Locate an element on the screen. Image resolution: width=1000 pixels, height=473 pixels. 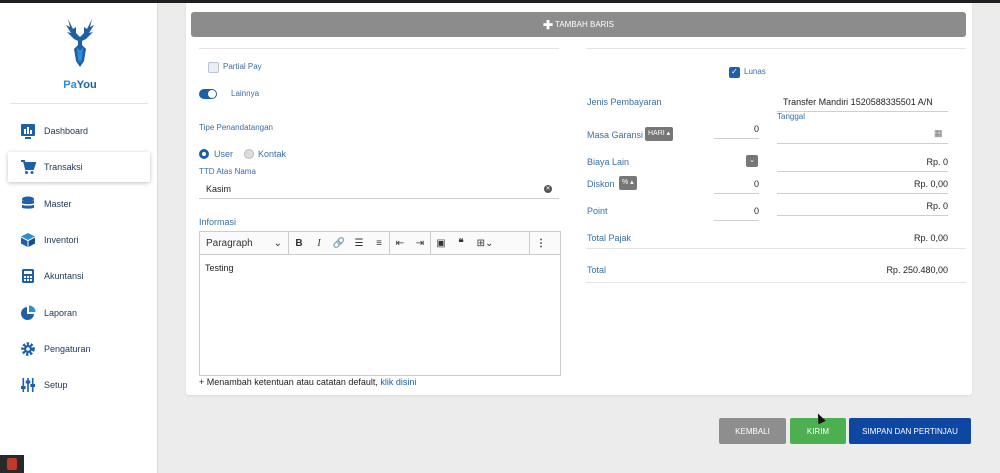
simpan-pertinjau-button: SIMPAN DAN PERTINJAU is located at coordinates (910, 431).